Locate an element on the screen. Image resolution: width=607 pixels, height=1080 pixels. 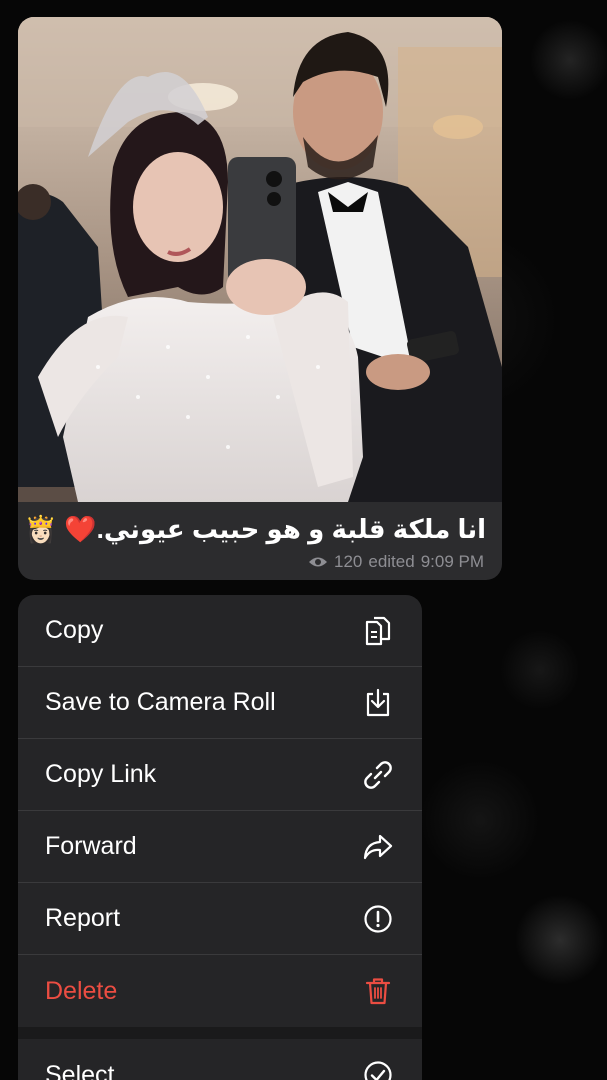
message-time: 9:09 PM is located at coordinates (452, 561).